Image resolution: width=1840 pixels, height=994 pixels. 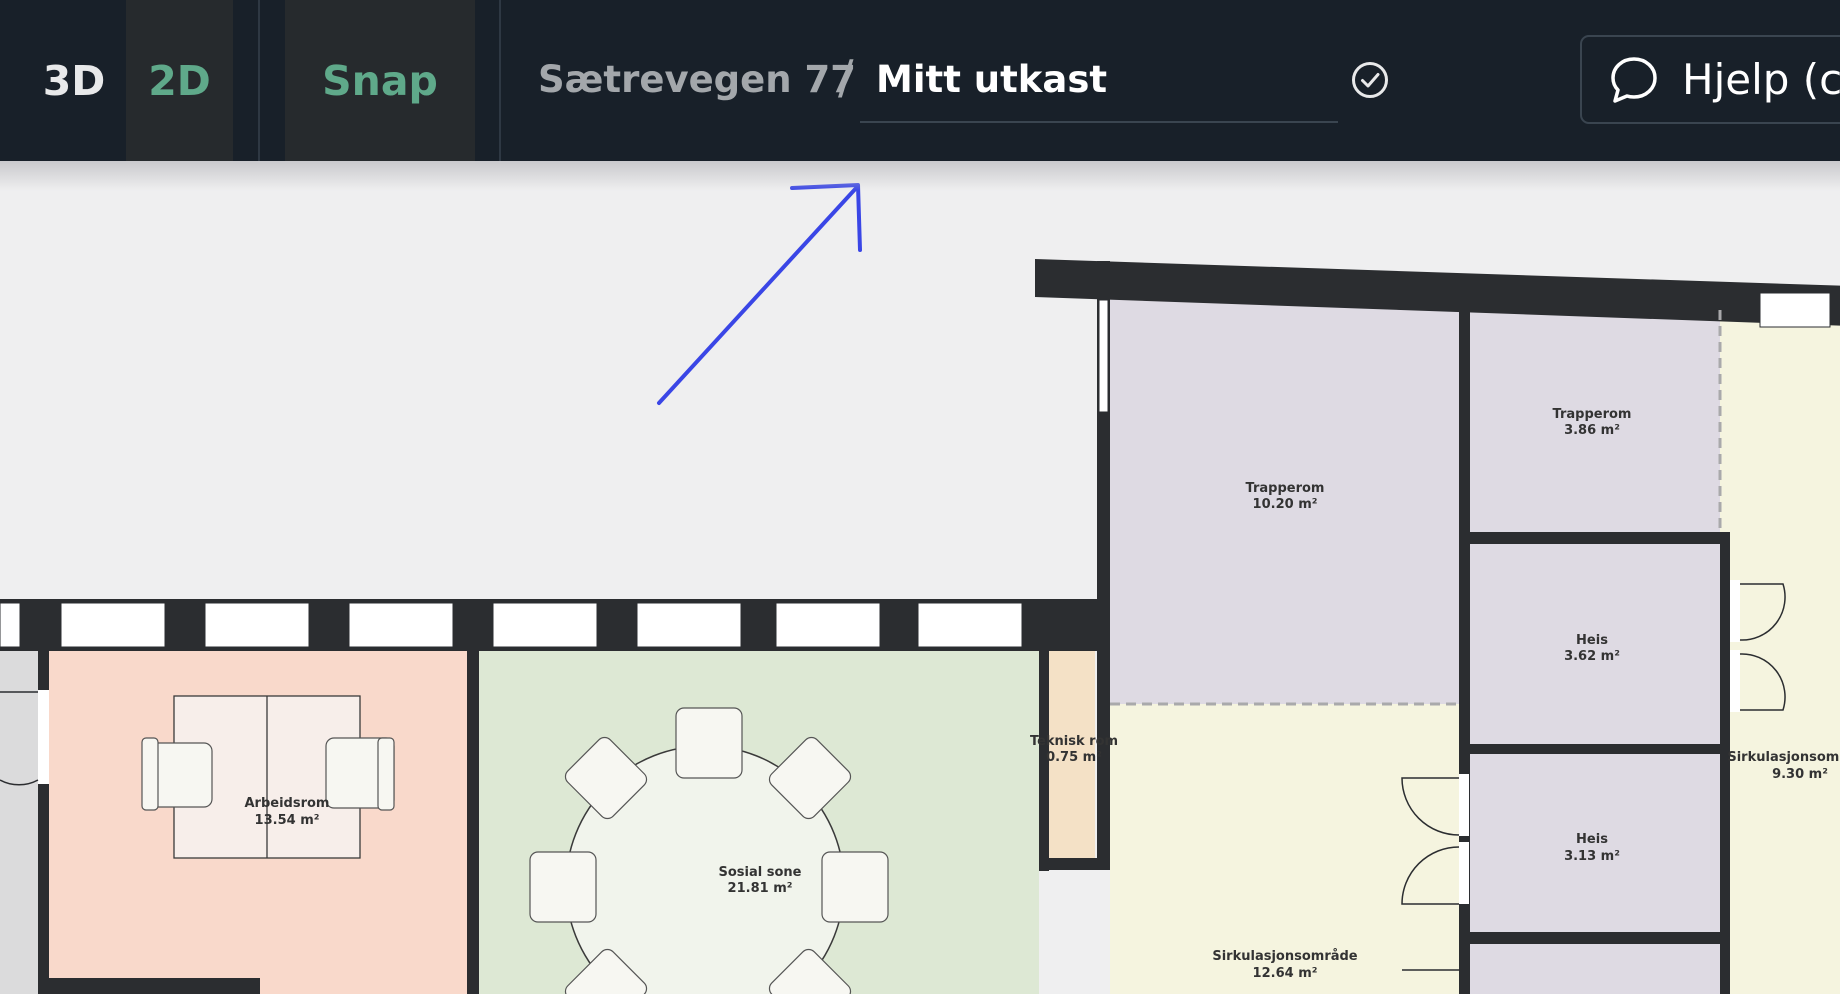 I want to click on help-label: Hjelp (c, so click(x=1761, y=79).